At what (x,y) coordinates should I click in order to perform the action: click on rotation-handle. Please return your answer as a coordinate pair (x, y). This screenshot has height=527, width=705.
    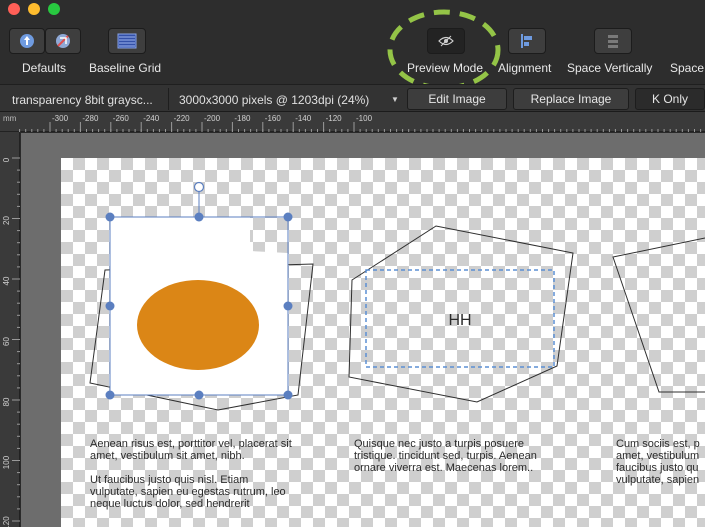
    Looking at the image, I should click on (199, 187).